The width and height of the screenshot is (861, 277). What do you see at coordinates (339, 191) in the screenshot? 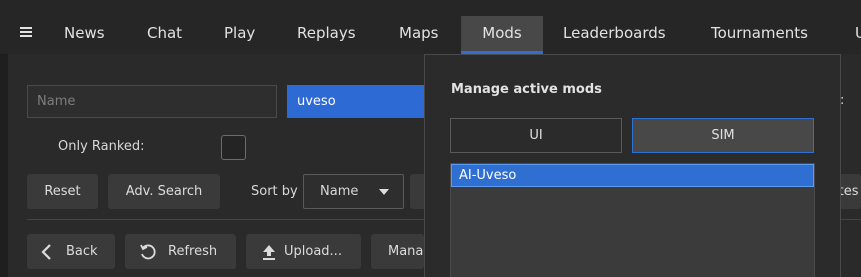
I see `sort-by-value: Name` at bounding box center [339, 191].